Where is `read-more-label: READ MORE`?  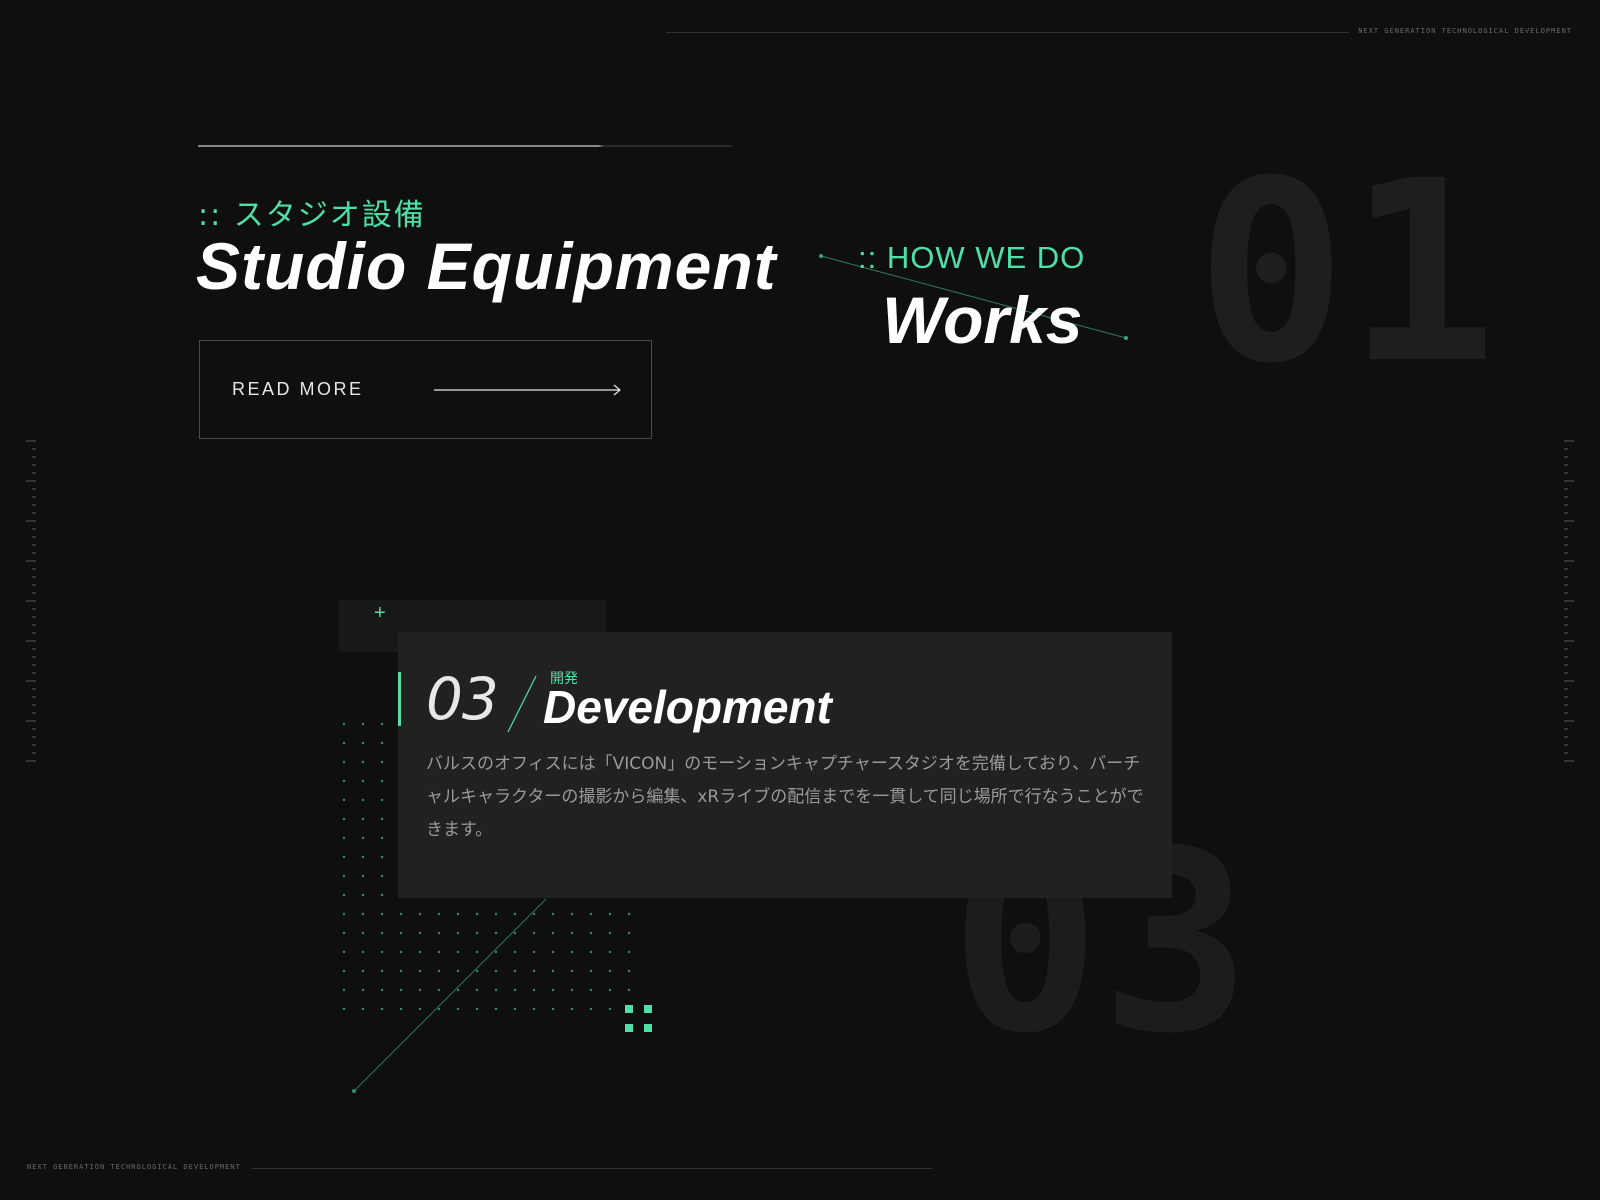
read-more-label: READ MORE is located at coordinates (298, 389).